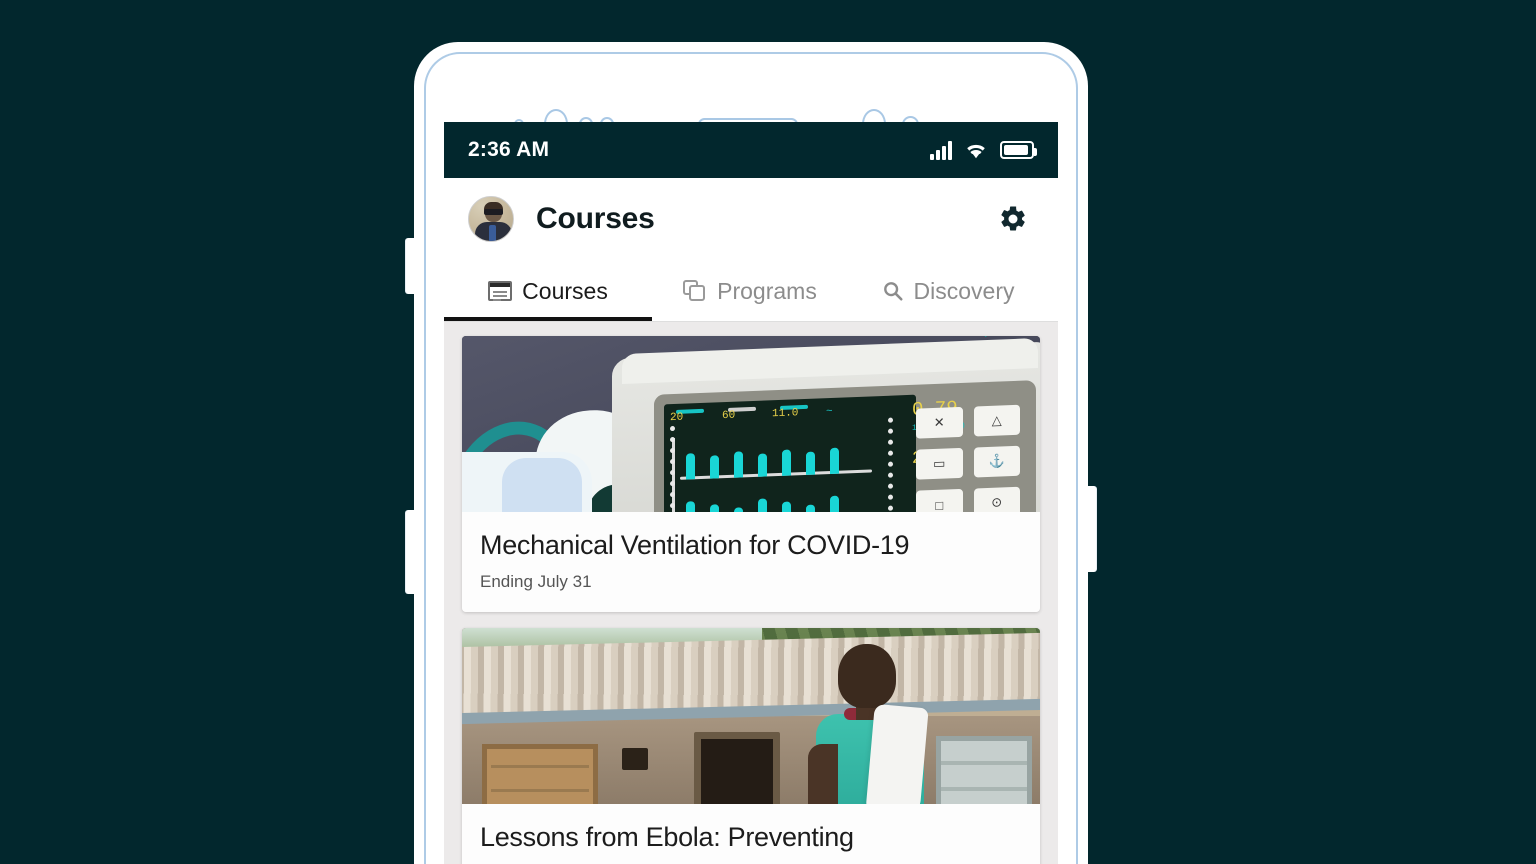 This screenshot has height=864, width=1536. I want to click on vent-value-1: 20, so click(677, 418).